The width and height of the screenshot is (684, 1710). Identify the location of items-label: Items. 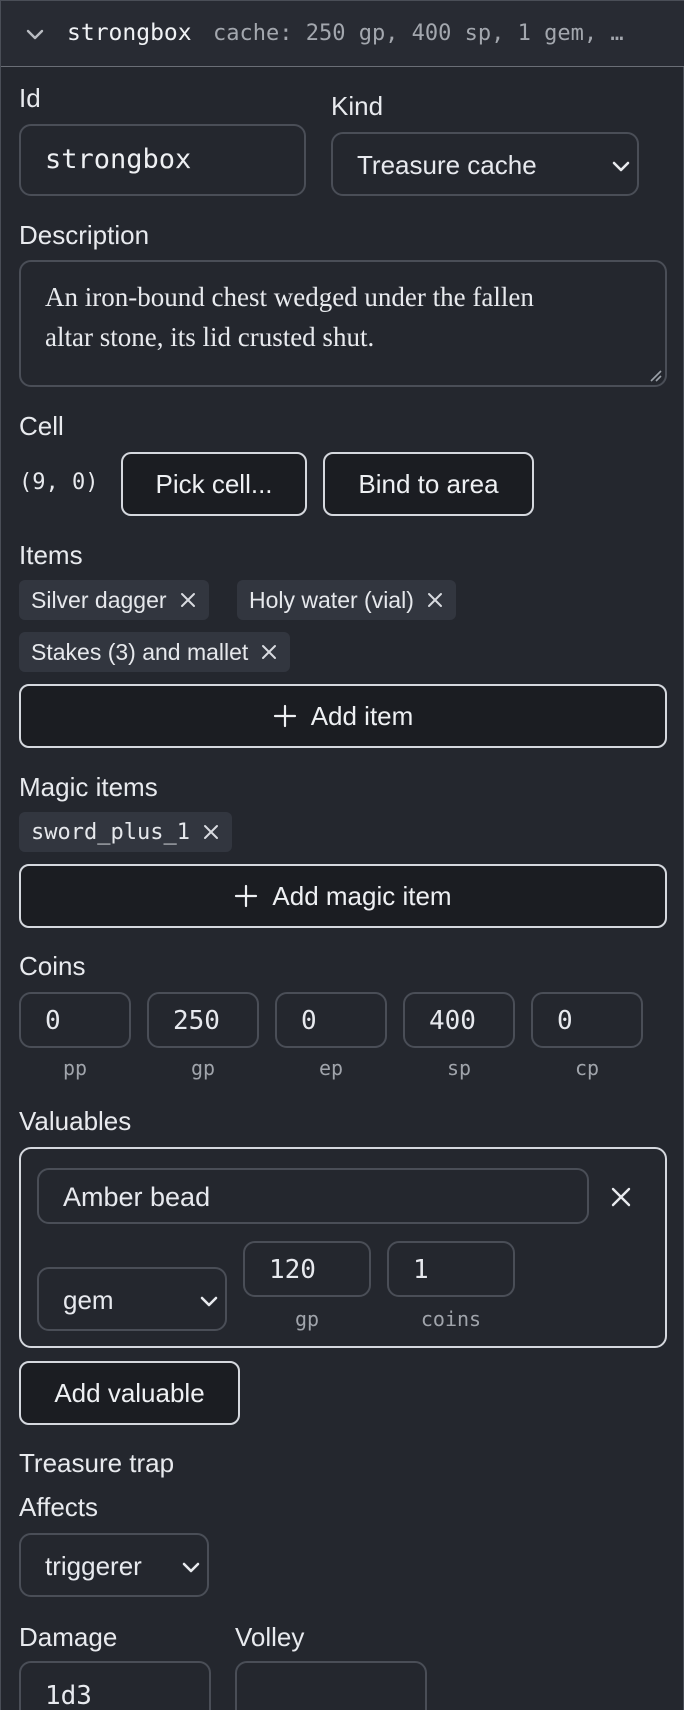
(51, 555).